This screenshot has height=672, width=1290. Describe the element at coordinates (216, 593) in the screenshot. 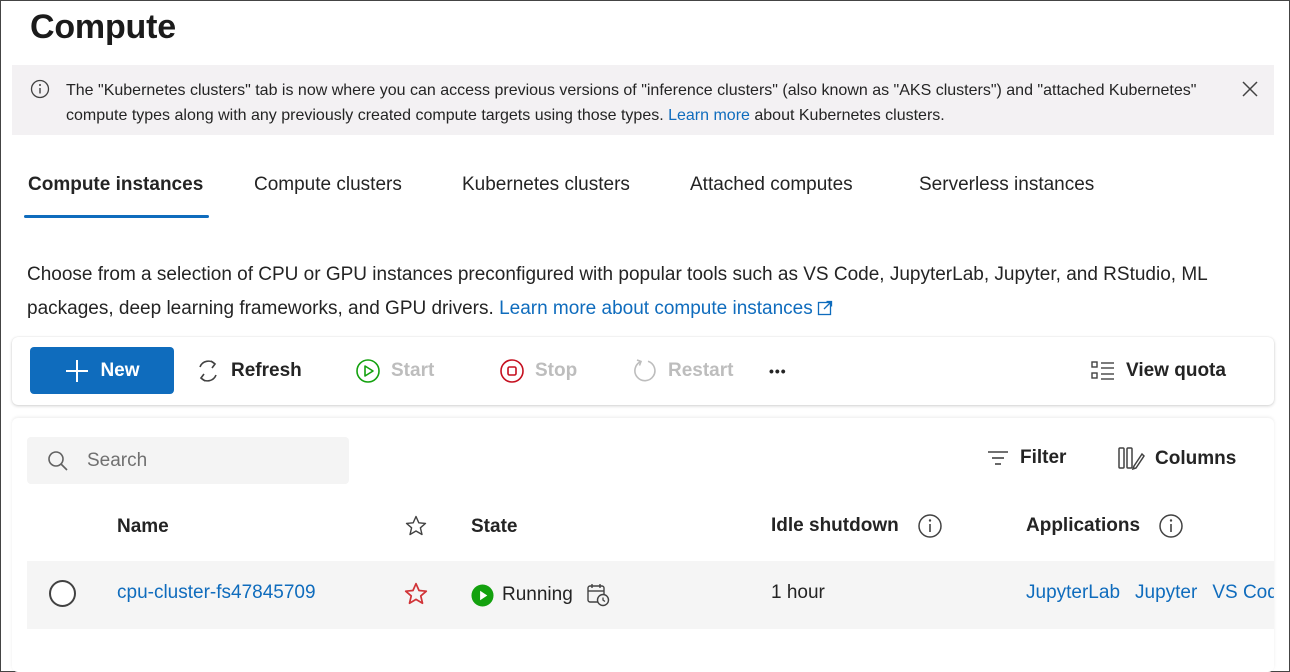

I see `compute-name-link: cpu-cluster-fs47845709` at that location.